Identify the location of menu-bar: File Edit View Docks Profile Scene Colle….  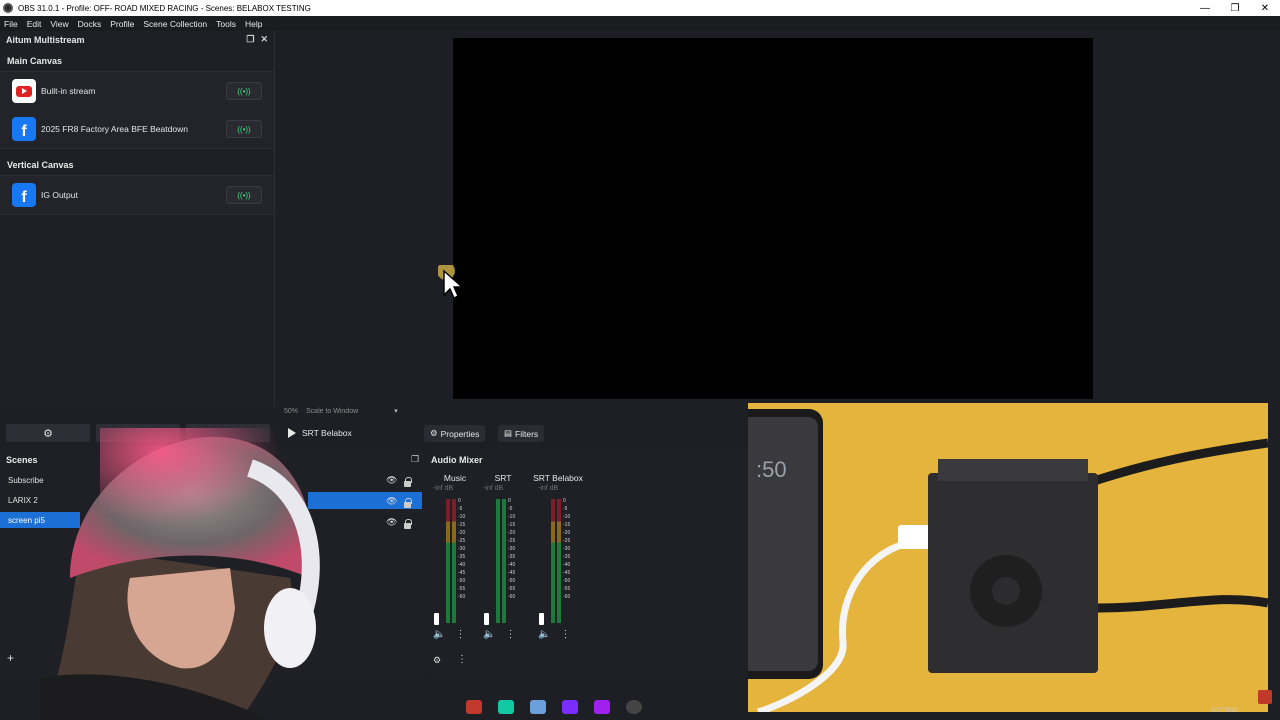
(640, 23).